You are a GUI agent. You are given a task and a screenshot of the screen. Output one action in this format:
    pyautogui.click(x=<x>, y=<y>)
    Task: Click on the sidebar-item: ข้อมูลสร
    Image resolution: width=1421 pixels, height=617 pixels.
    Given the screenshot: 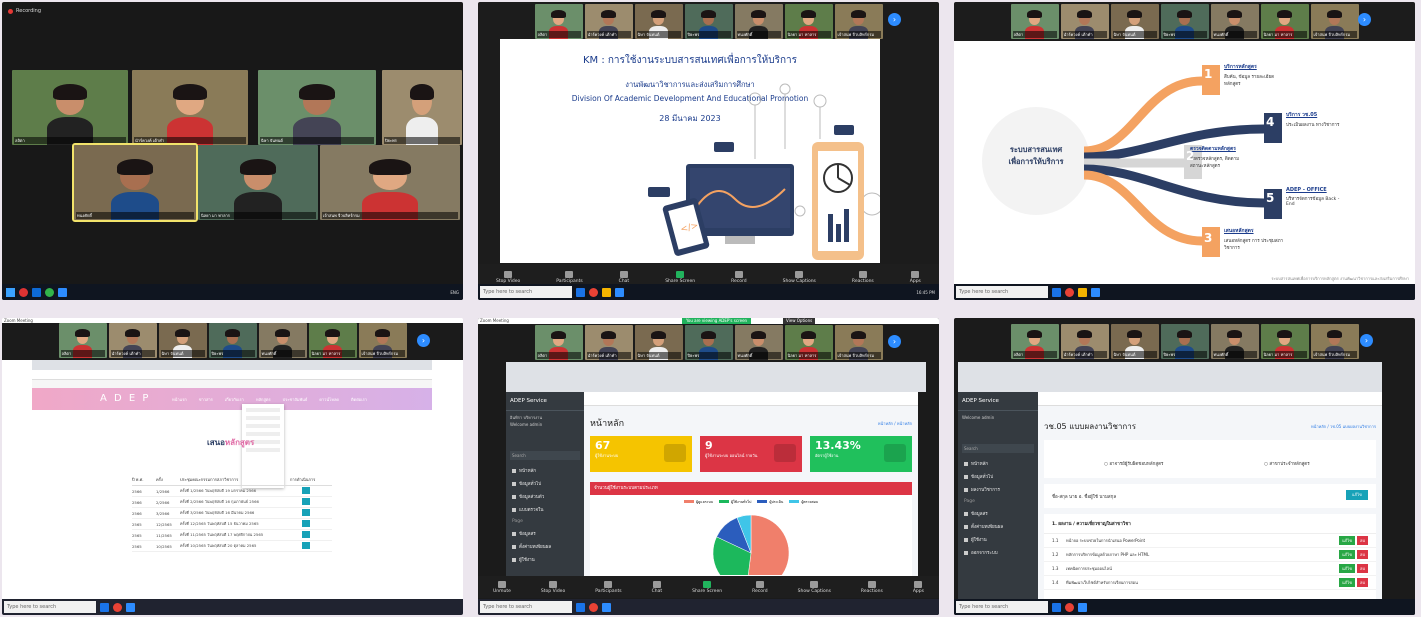 What is the action you would take?
    pyautogui.click(x=998, y=513)
    